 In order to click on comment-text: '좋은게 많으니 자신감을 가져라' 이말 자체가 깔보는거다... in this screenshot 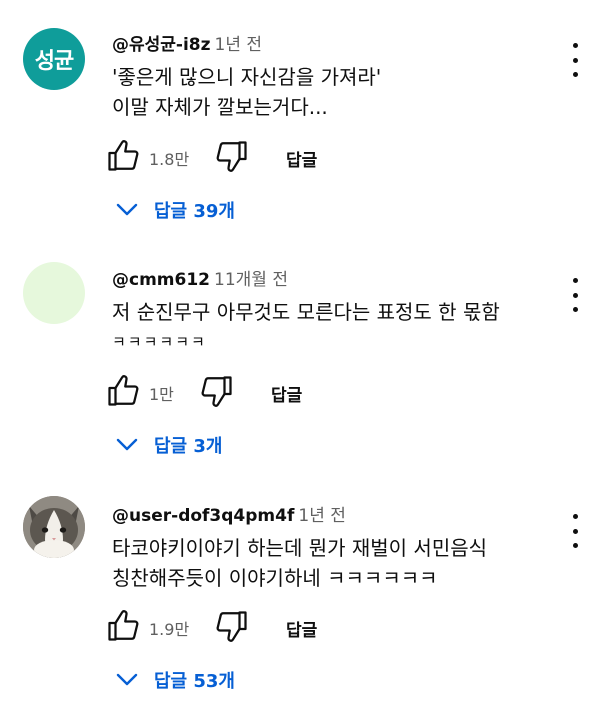, I will do `click(246, 92)`.